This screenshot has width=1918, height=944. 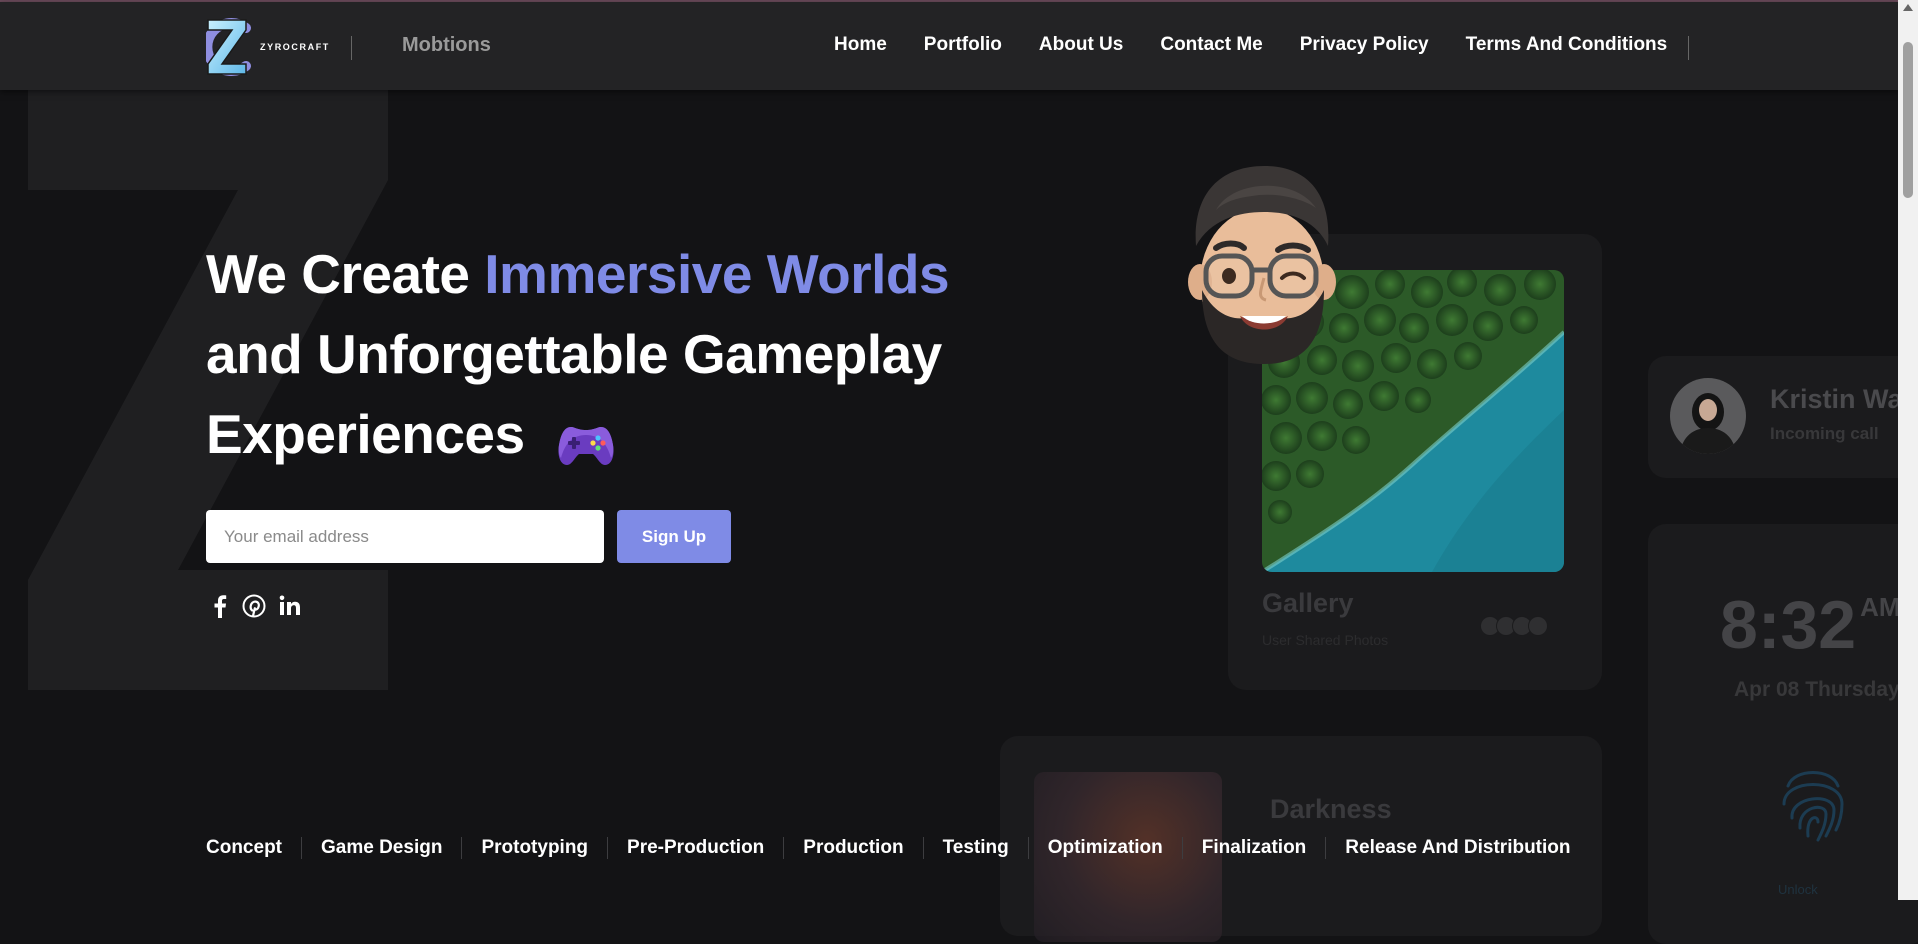 What do you see at coordinates (1105, 848) in the screenshot?
I see `process-optimization: Optimization` at bounding box center [1105, 848].